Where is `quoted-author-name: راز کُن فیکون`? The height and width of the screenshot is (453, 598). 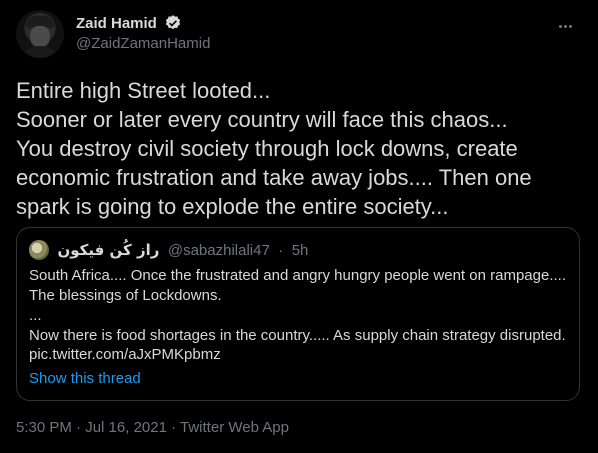 quoted-author-name: راز کُن فیکون is located at coordinates (108, 250).